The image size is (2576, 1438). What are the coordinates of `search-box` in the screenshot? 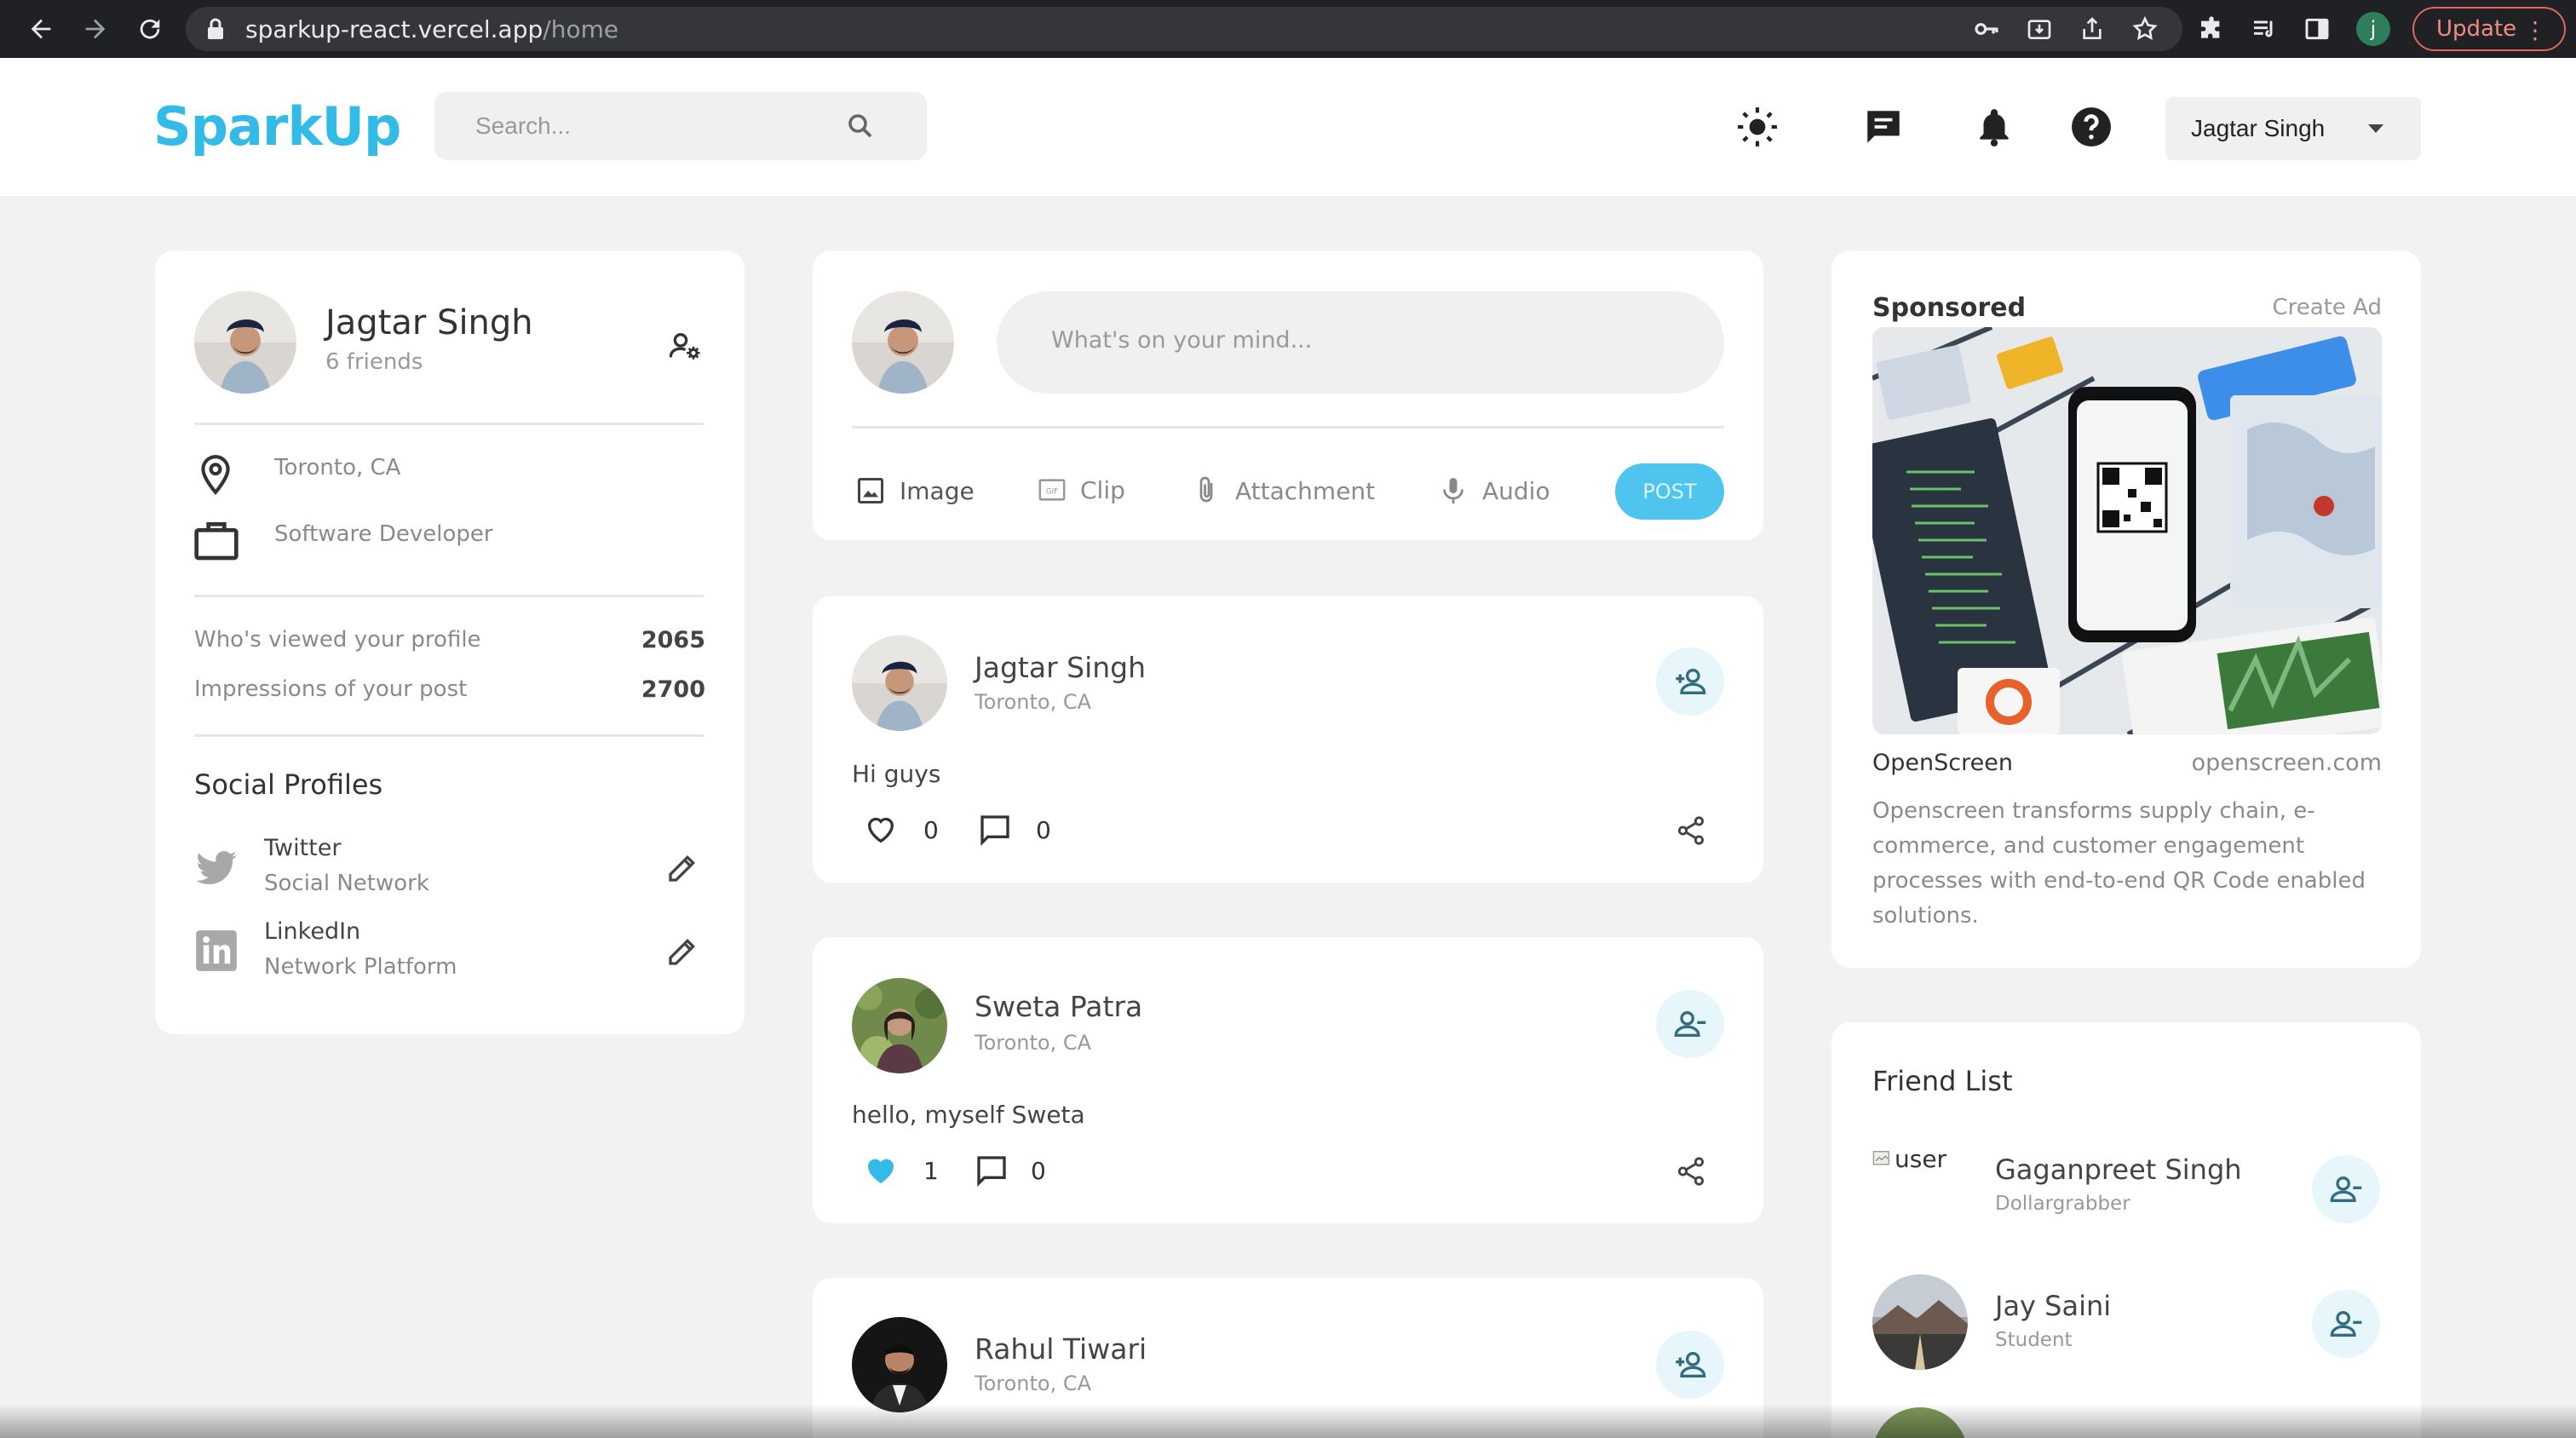 It's located at (681, 126).